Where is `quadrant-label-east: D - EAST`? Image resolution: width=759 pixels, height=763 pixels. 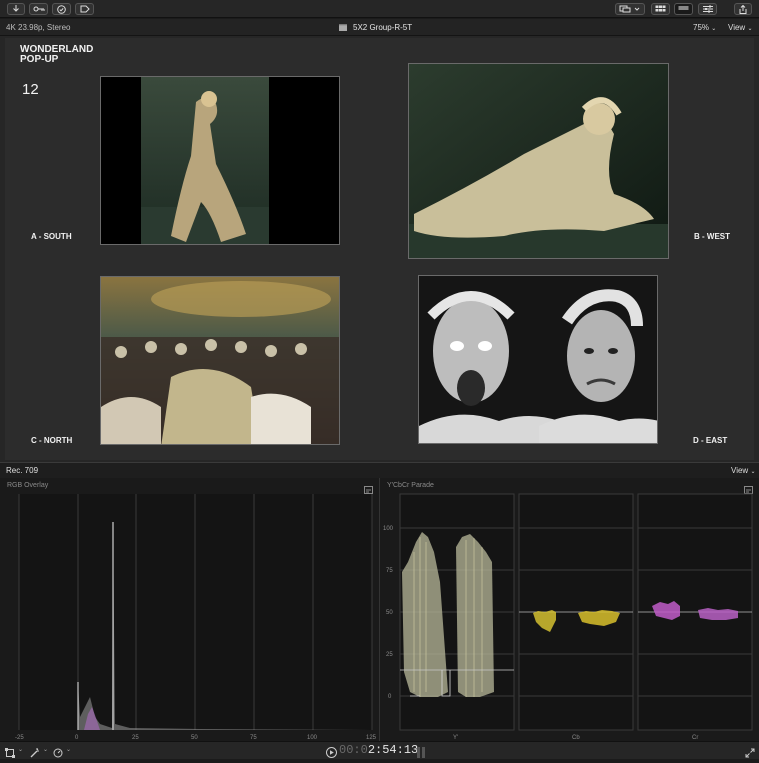
quadrant-label-east: D - EAST is located at coordinates (710, 440).